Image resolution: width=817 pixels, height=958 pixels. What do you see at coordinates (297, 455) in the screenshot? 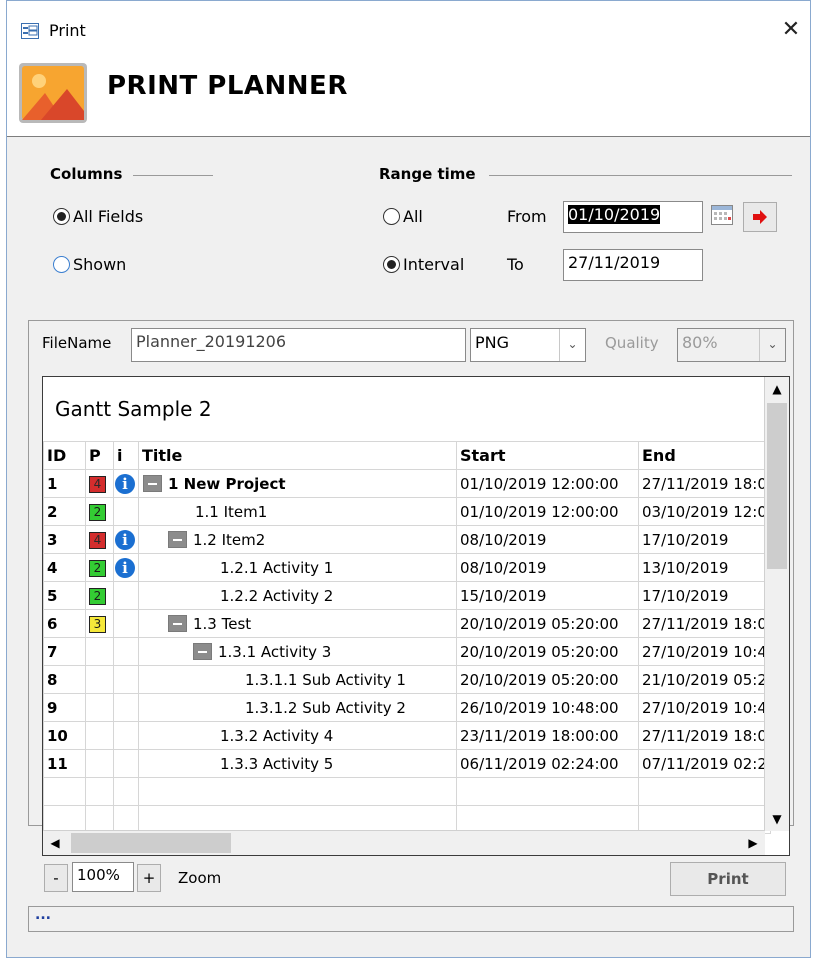
I see `col-header-title: Title` at bounding box center [297, 455].